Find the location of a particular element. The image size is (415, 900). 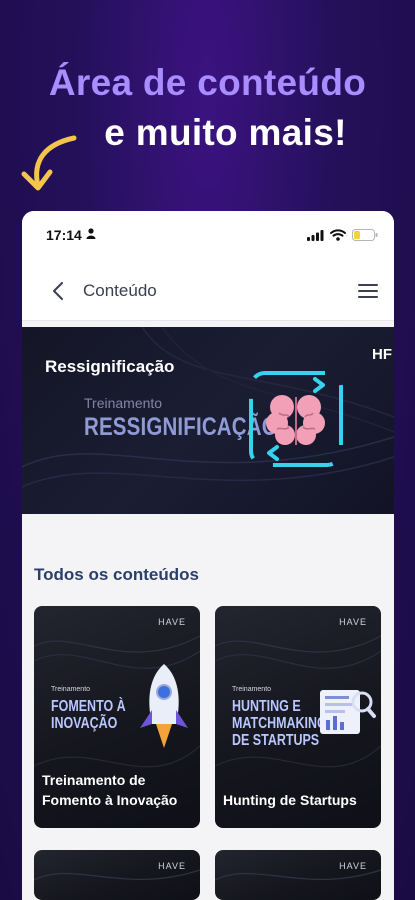

content-card-3: HAVE is located at coordinates (117, 875).